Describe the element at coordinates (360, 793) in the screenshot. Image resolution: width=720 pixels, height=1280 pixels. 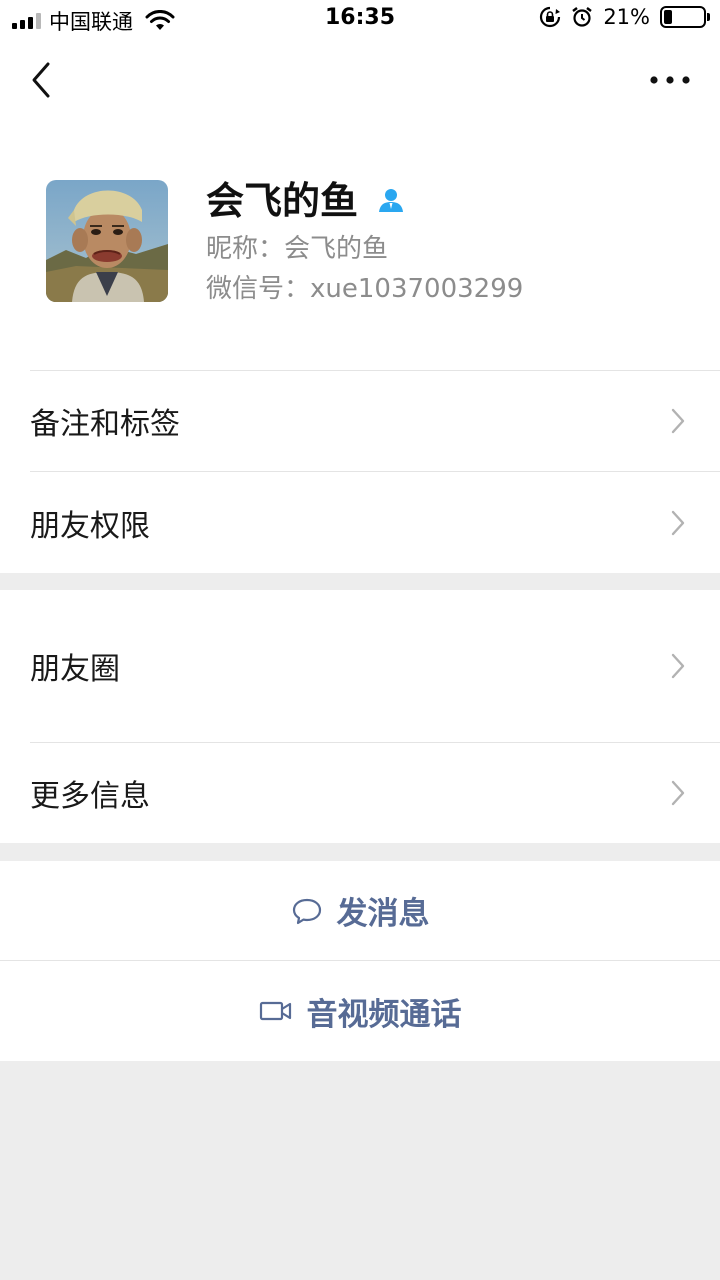
I see `list-item-more-info: 更多信息` at that location.